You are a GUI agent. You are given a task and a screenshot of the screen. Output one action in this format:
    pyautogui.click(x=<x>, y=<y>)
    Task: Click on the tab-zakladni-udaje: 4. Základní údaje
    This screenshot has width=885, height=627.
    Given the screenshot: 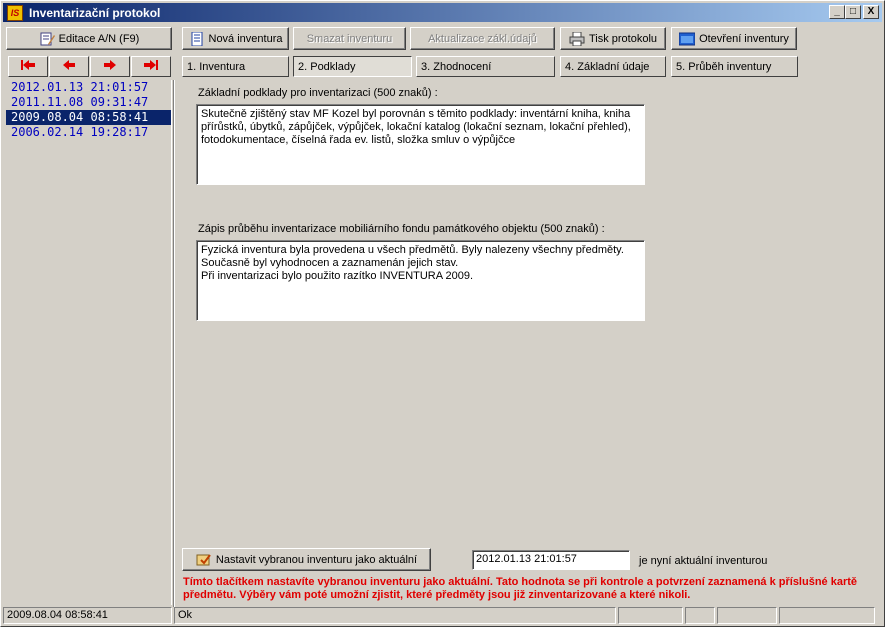 What is the action you would take?
    pyautogui.click(x=613, y=66)
    